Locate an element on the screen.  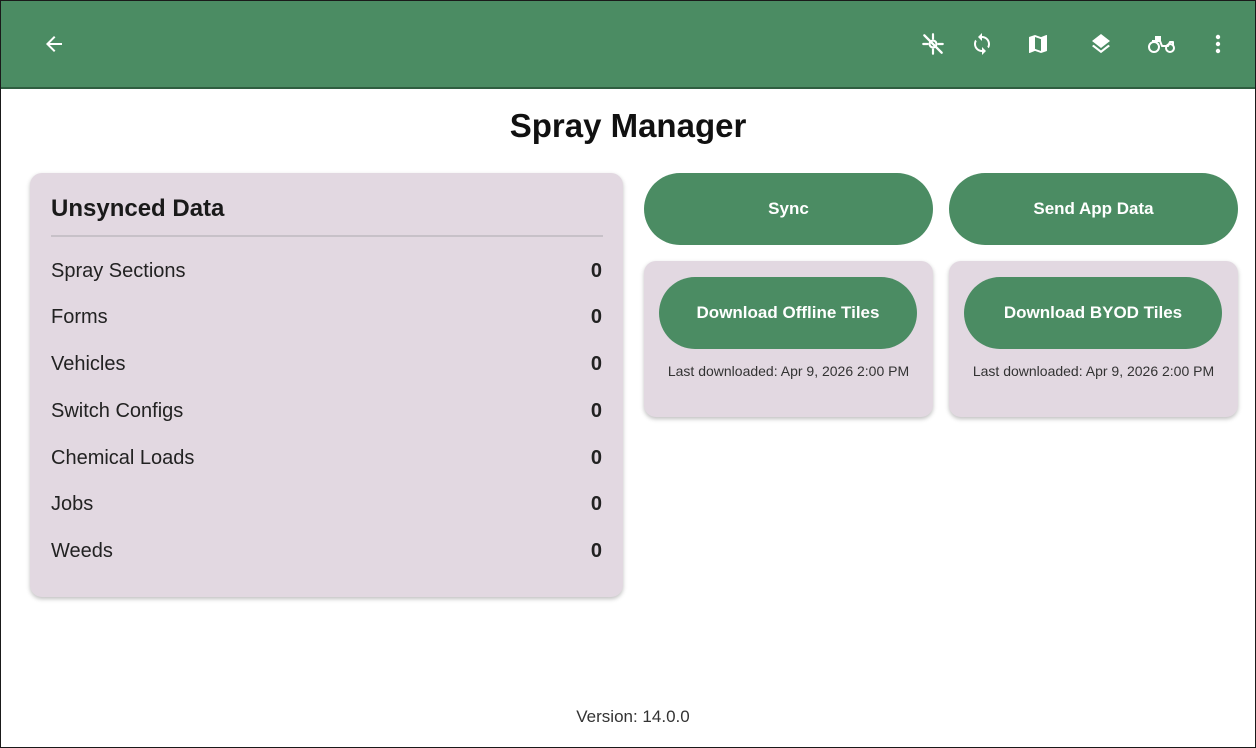
download-byod-tiles-button: Download BYOD Tiles is located at coordinates (1093, 313).